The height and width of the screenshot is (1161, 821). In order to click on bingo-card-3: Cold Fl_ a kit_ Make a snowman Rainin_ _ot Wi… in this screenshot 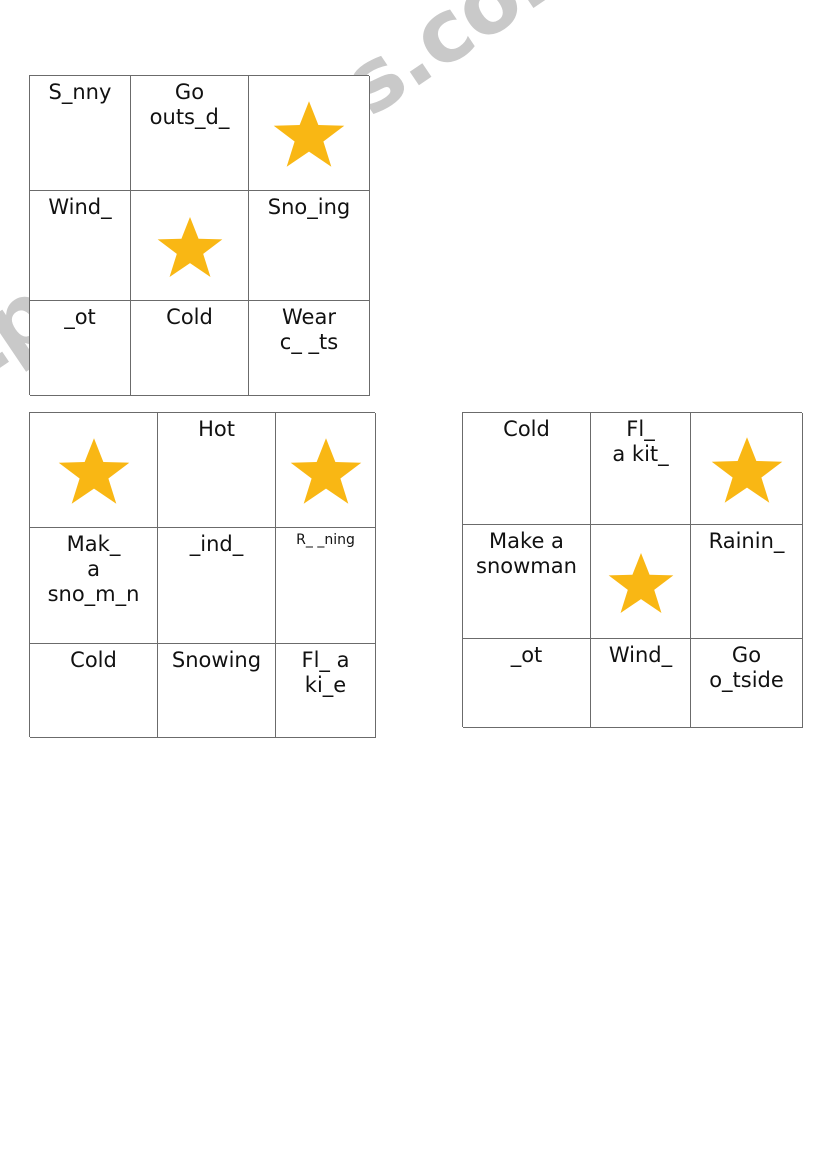, I will do `click(632, 570)`.